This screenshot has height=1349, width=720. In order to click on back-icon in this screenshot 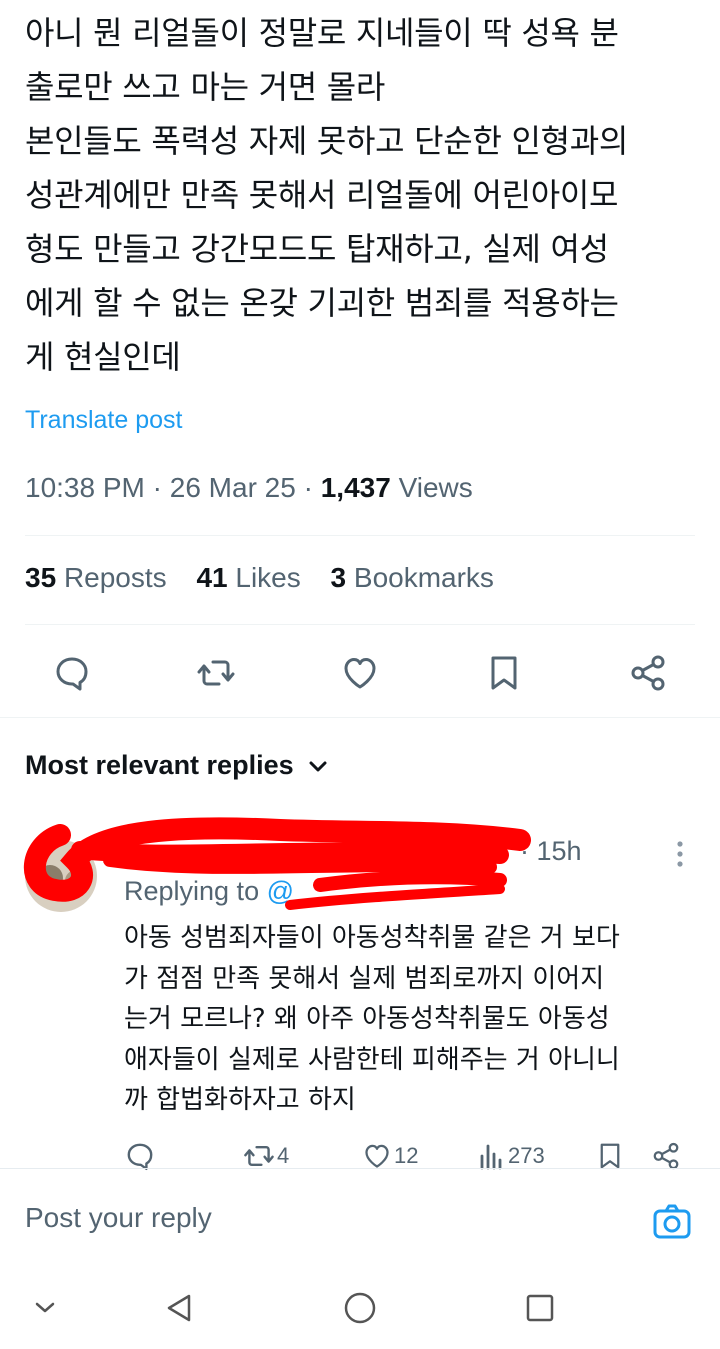, I will do `click(179, 1308)`.